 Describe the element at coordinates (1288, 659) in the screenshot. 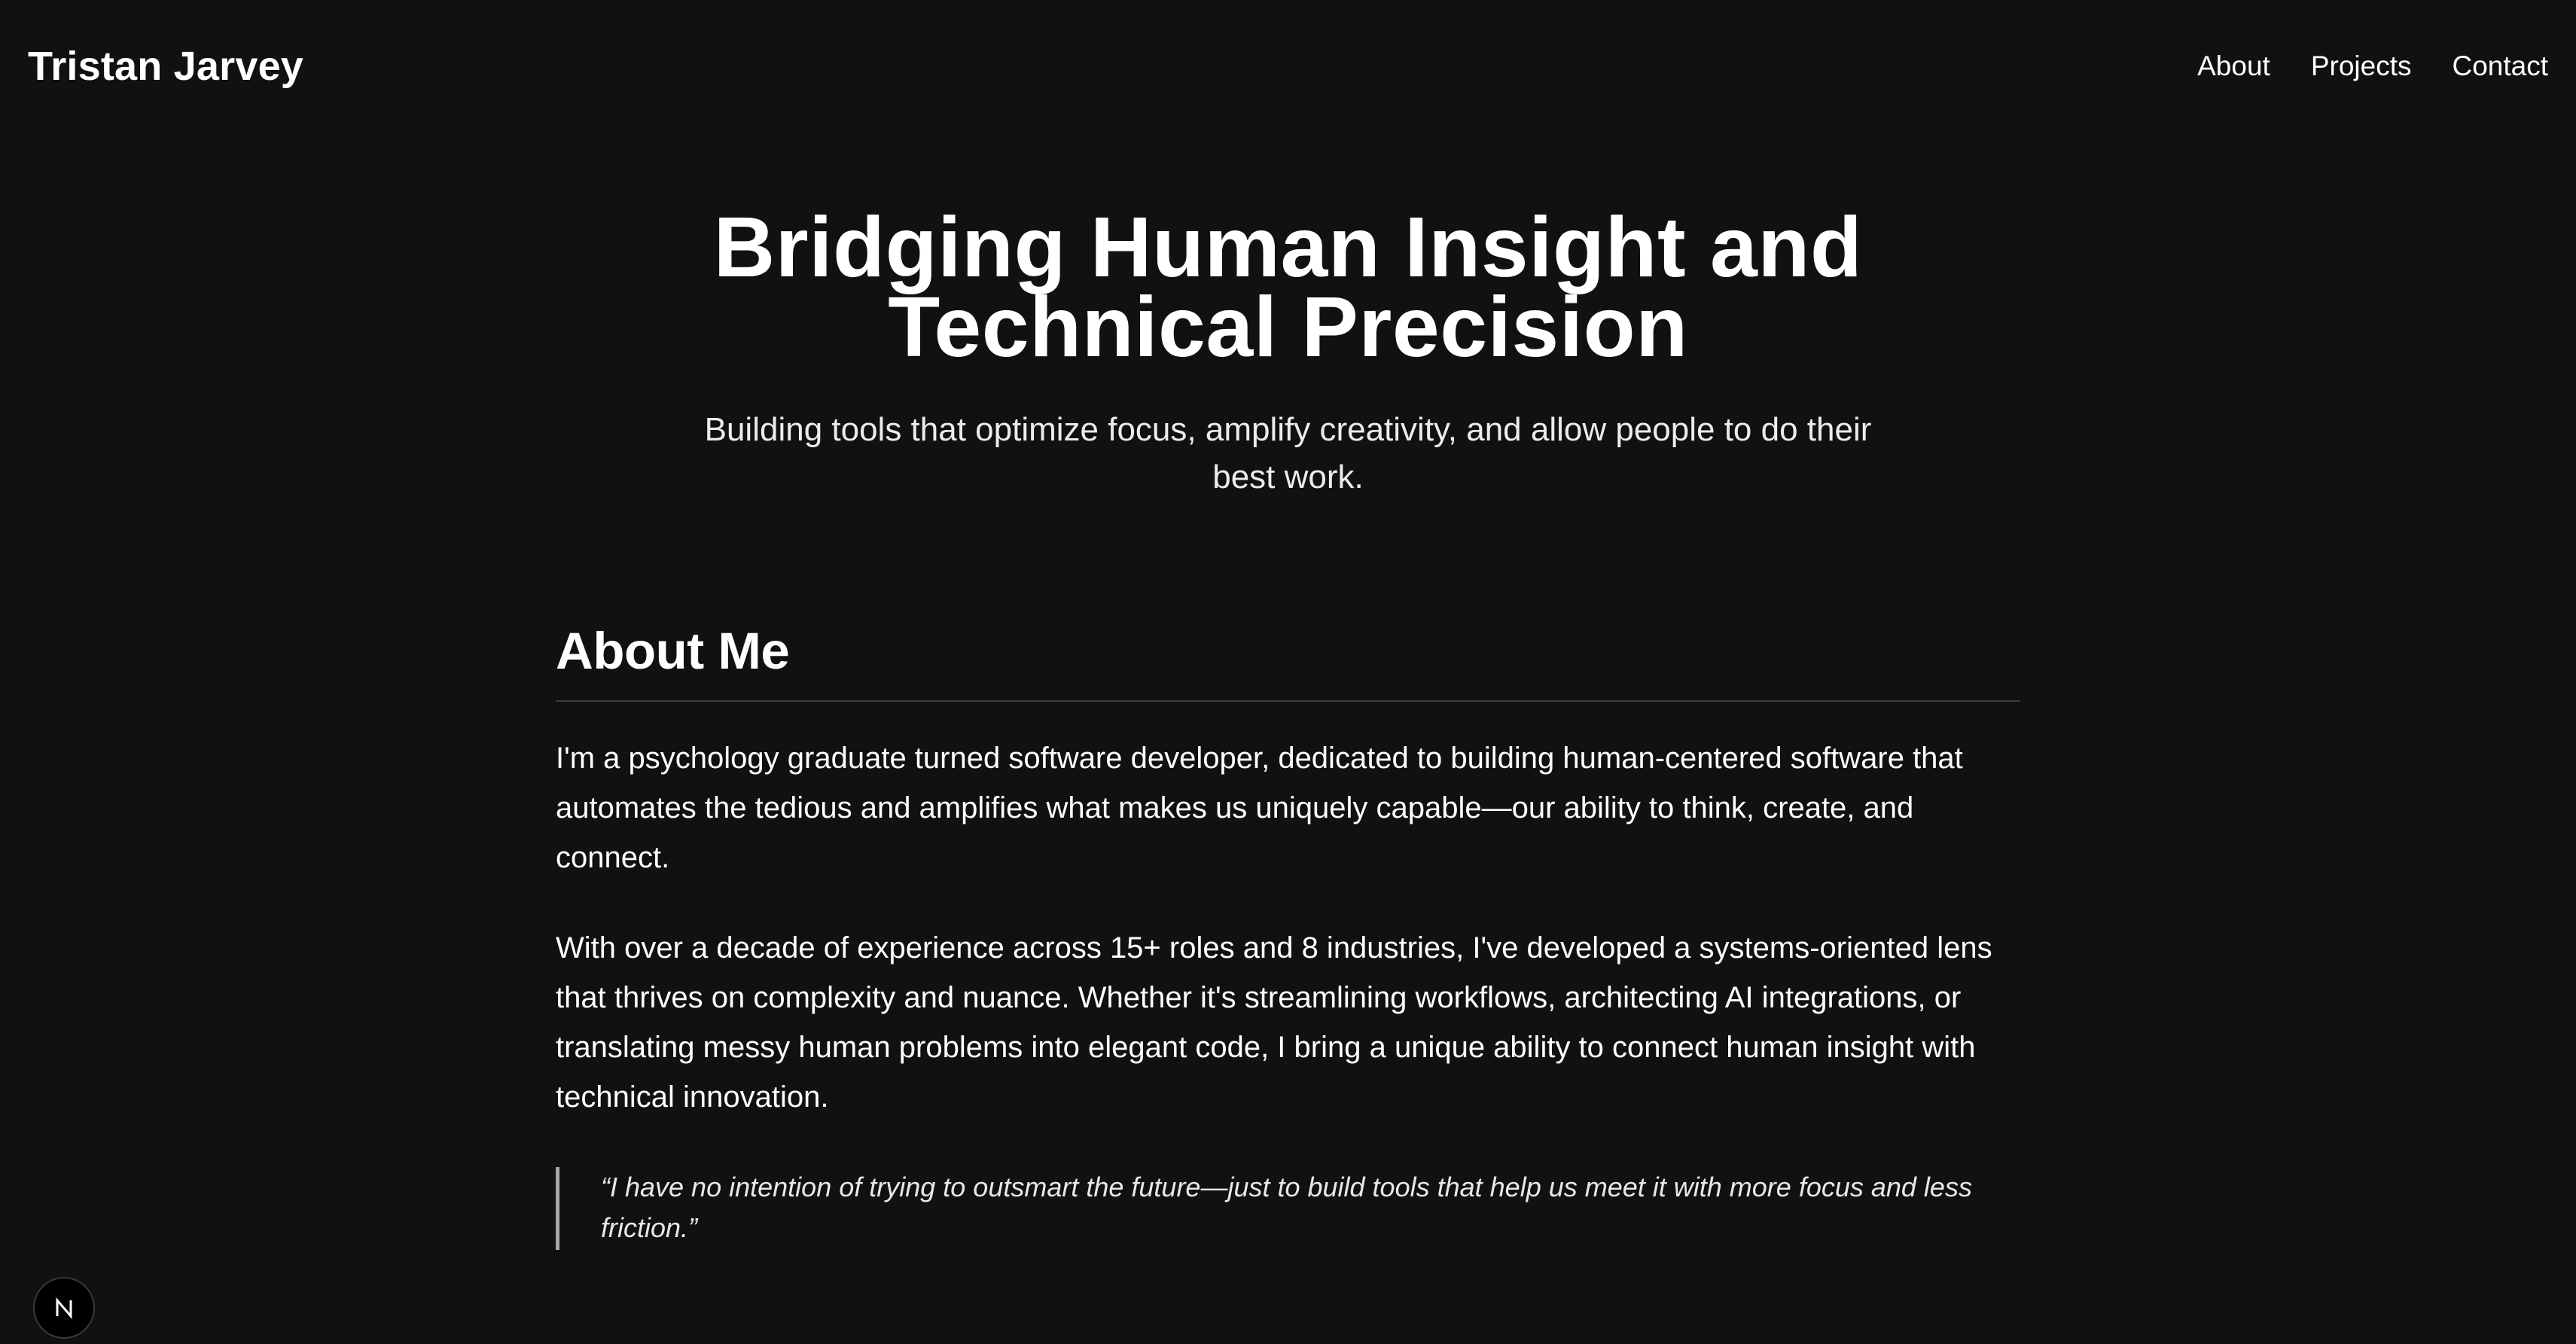

I see `about-heading: About Me` at that location.